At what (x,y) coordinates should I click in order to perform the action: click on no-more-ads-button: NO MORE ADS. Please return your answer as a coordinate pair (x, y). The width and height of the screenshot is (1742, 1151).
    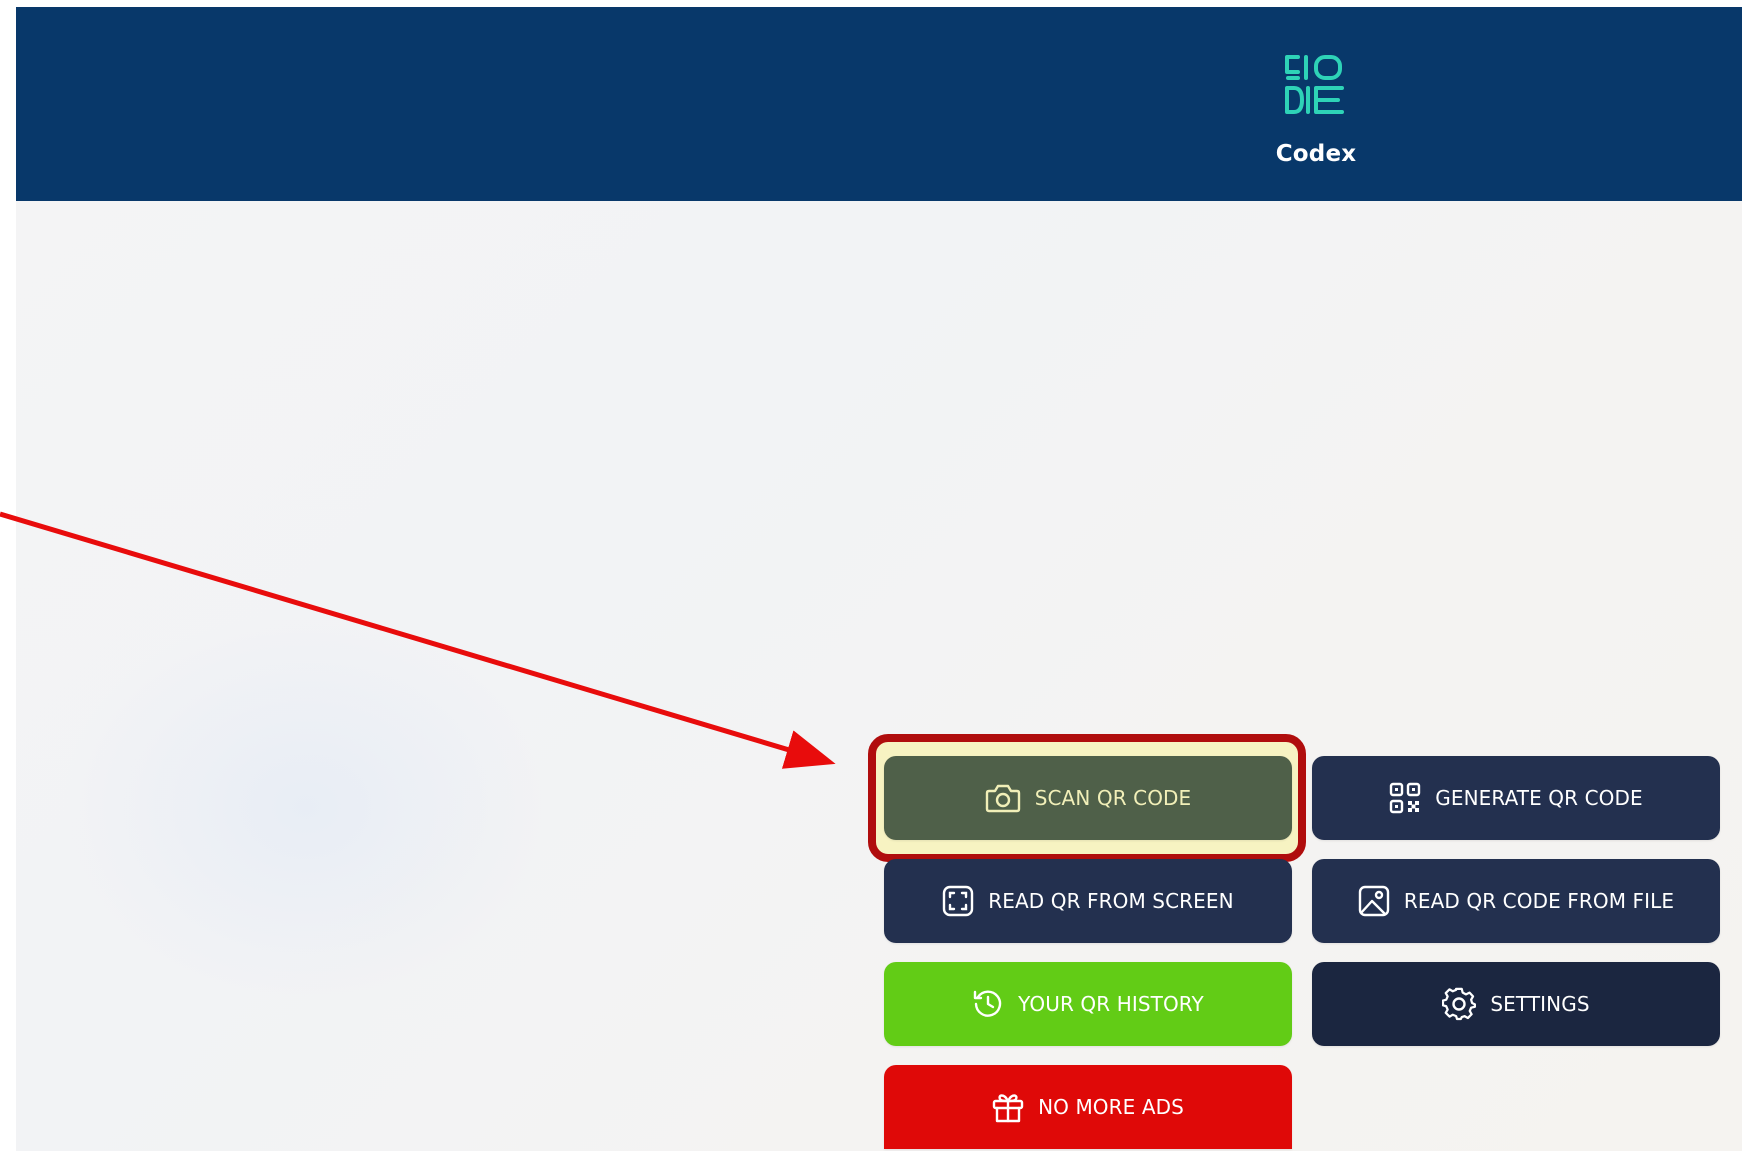
    Looking at the image, I should click on (1088, 1107).